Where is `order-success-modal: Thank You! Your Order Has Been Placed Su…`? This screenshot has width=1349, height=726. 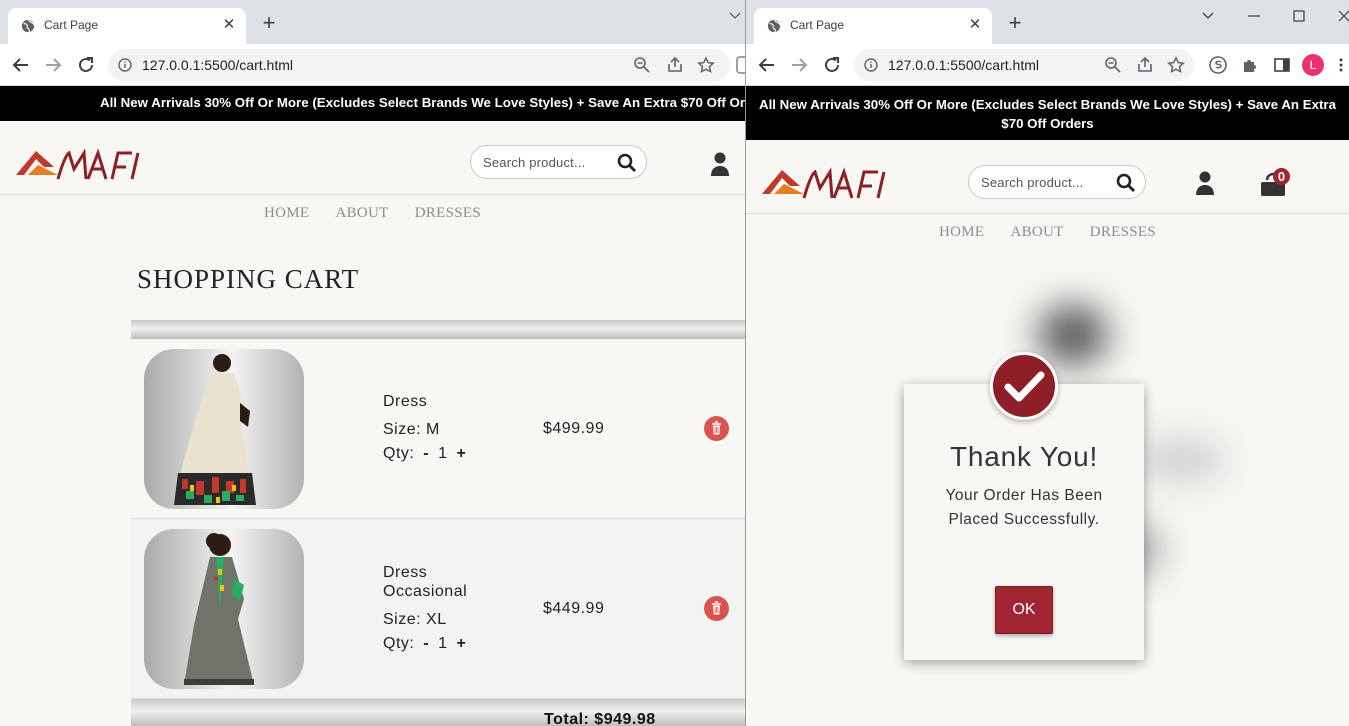
order-success-modal: Thank You! Your Order Has Been Placed Su… is located at coordinates (1024, 506).